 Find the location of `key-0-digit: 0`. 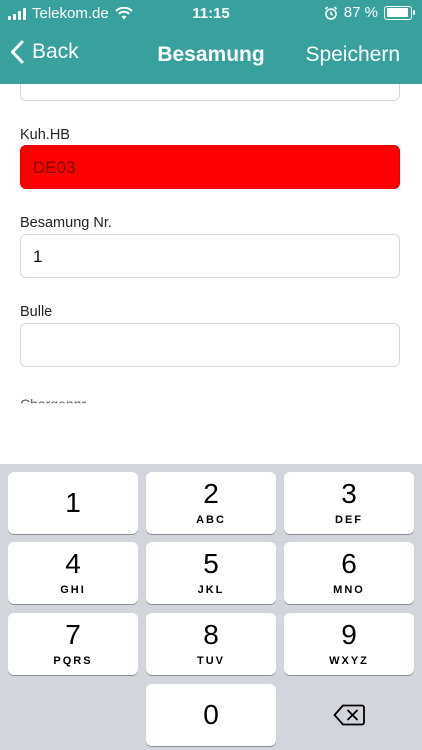

key-0-digit: 0 is located at coordinates (211, 714).